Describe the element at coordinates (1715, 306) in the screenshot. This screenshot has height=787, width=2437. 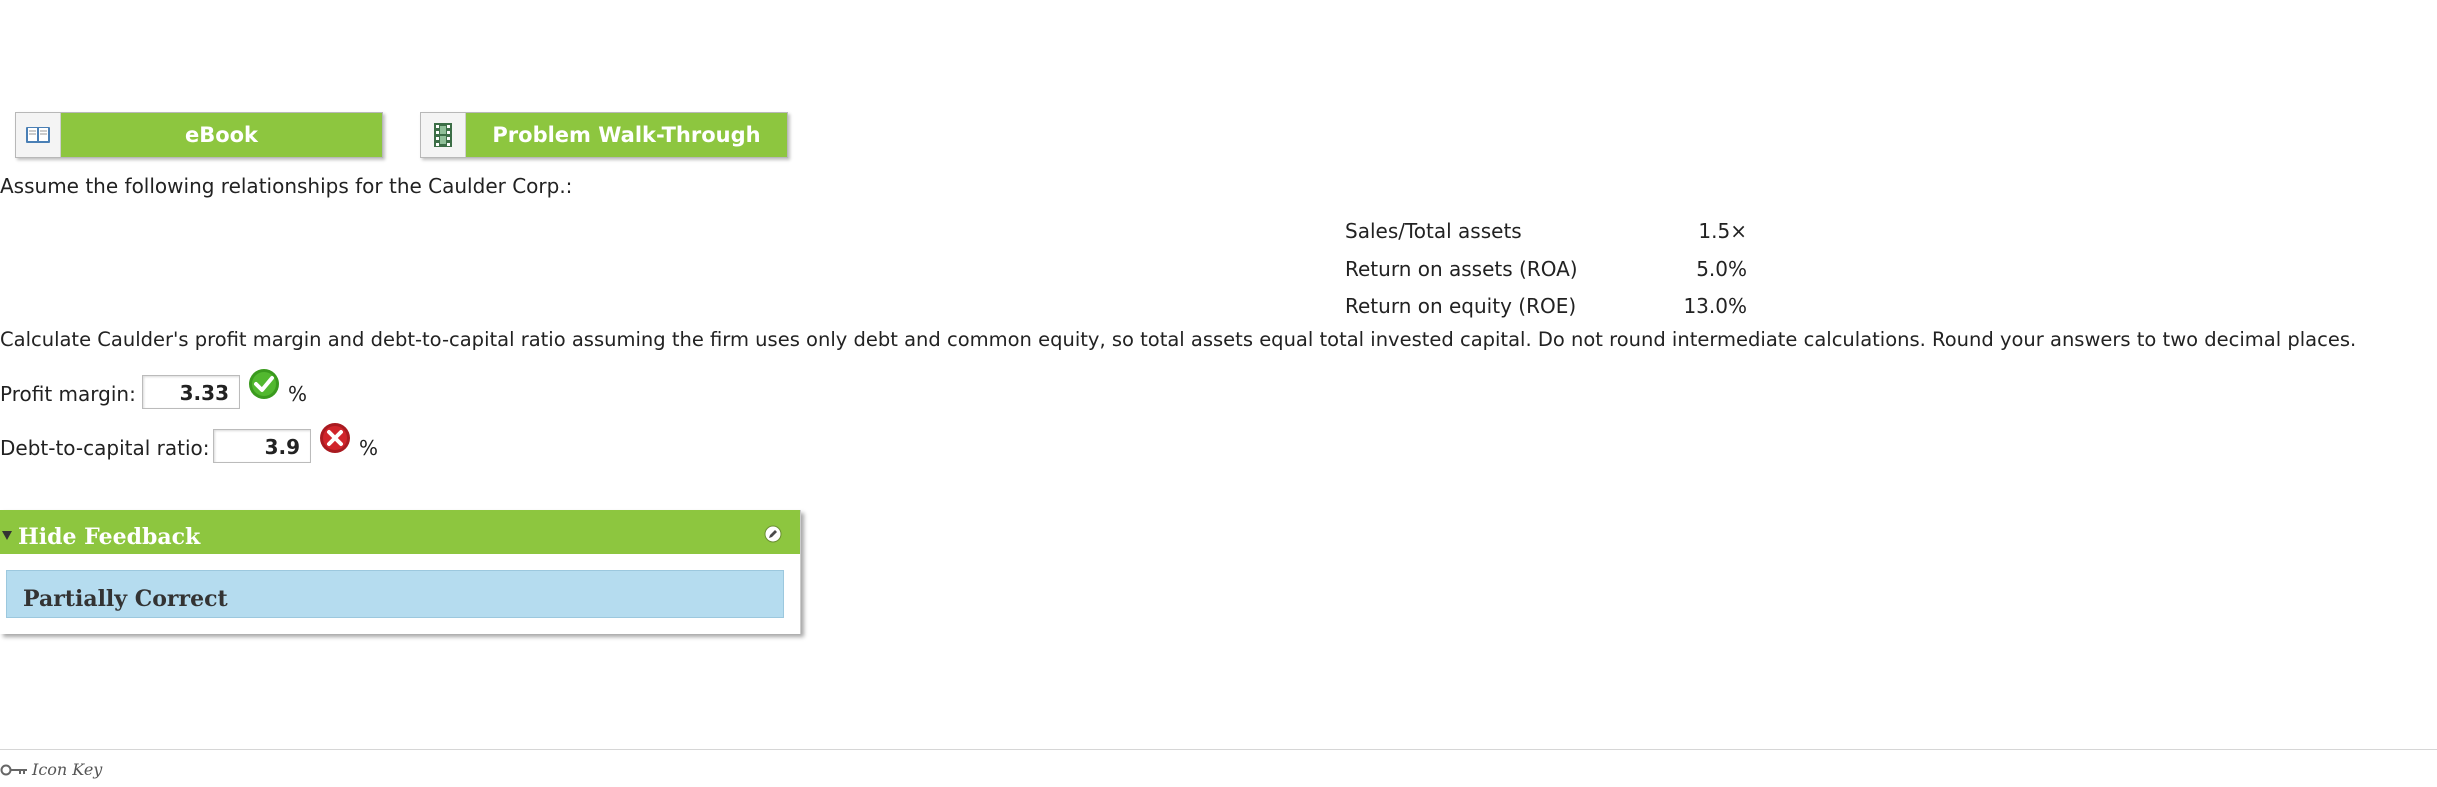
I see `ratio-value: 13.0%` at that location.